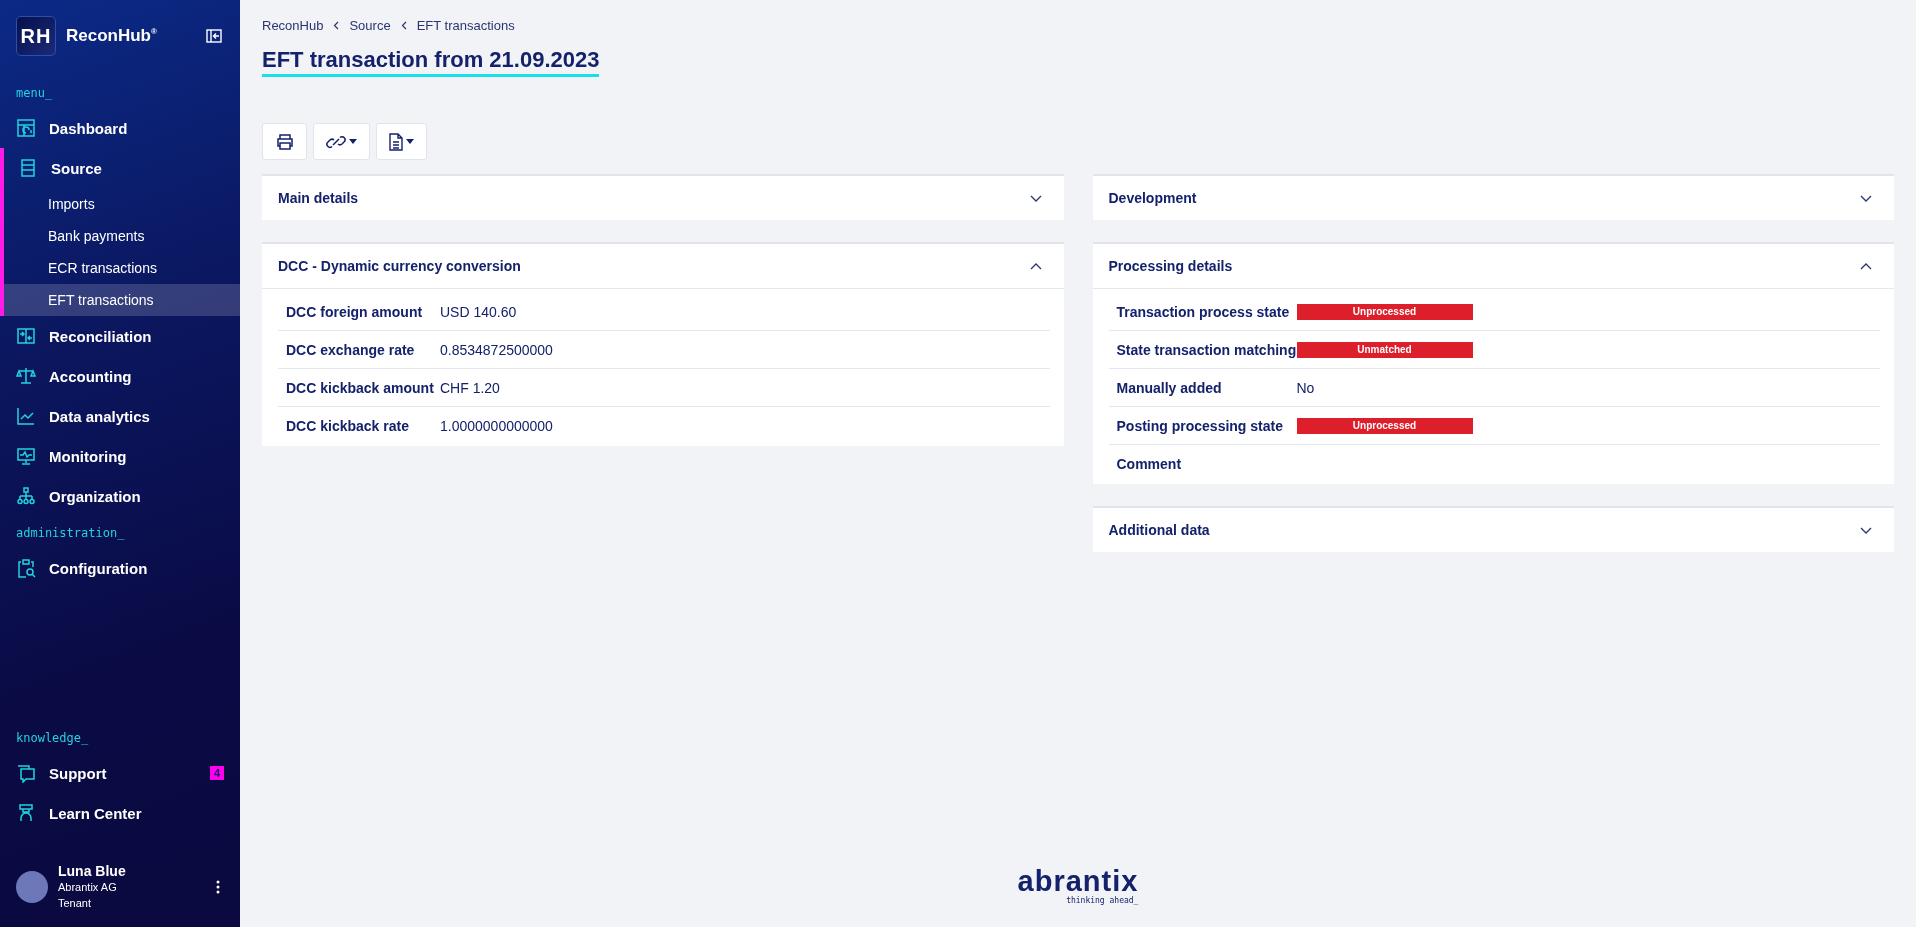  What do you see at coordinates (351, 349) in the screenshot?
I see `field-label: DCC exchange rate` at bounding box center [351, 349].